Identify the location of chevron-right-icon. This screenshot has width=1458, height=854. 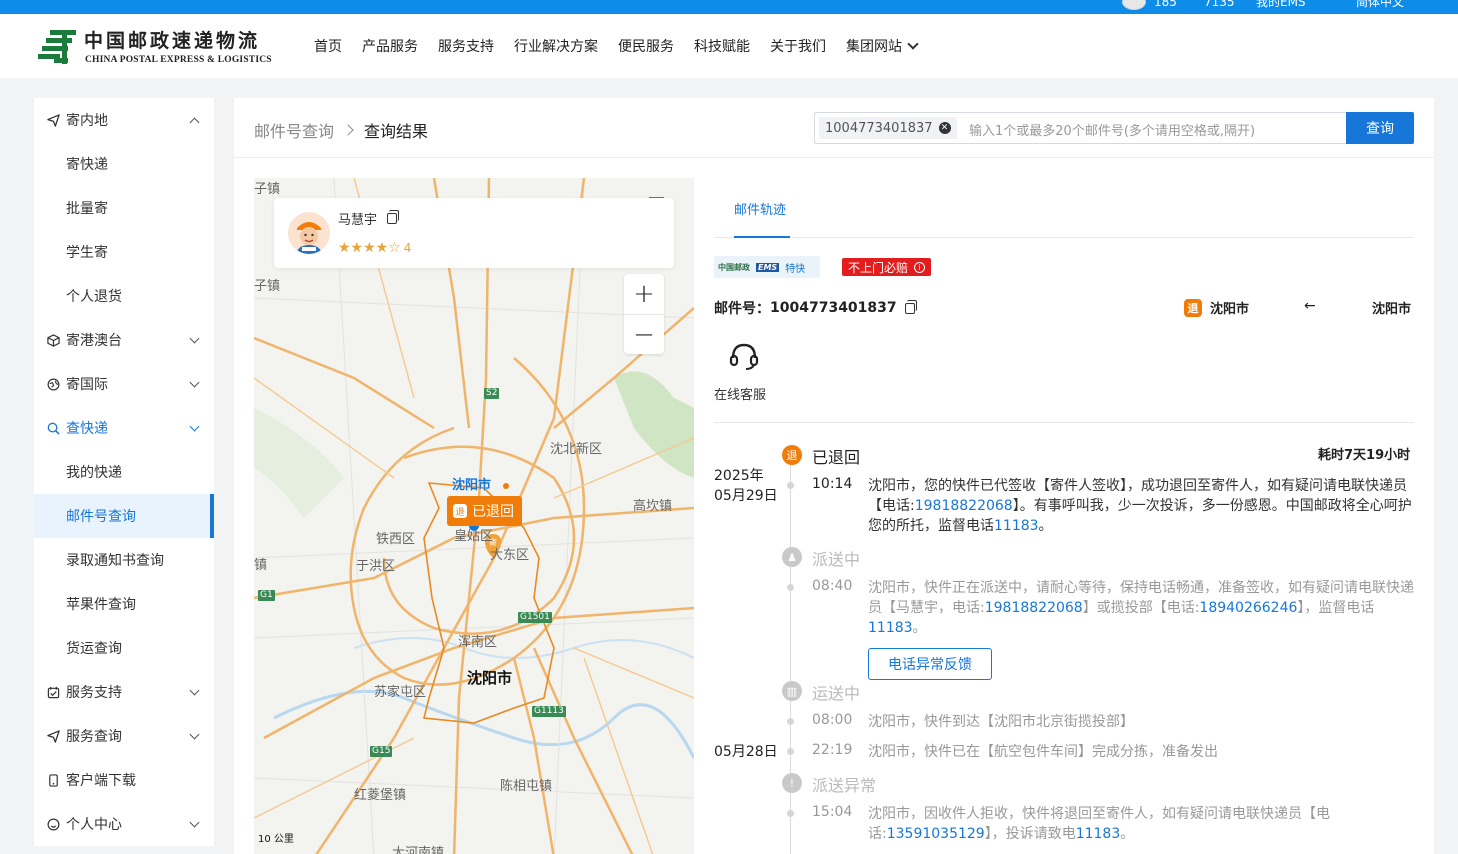
(348, 130).